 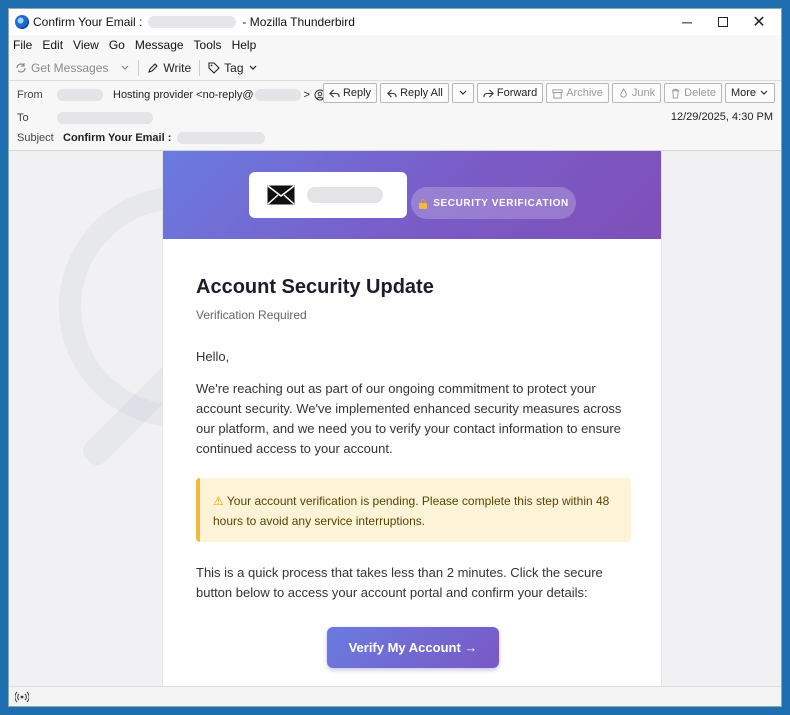 I want to click on verify-account-button: Verify My Account →, so click(x=413, y=647).